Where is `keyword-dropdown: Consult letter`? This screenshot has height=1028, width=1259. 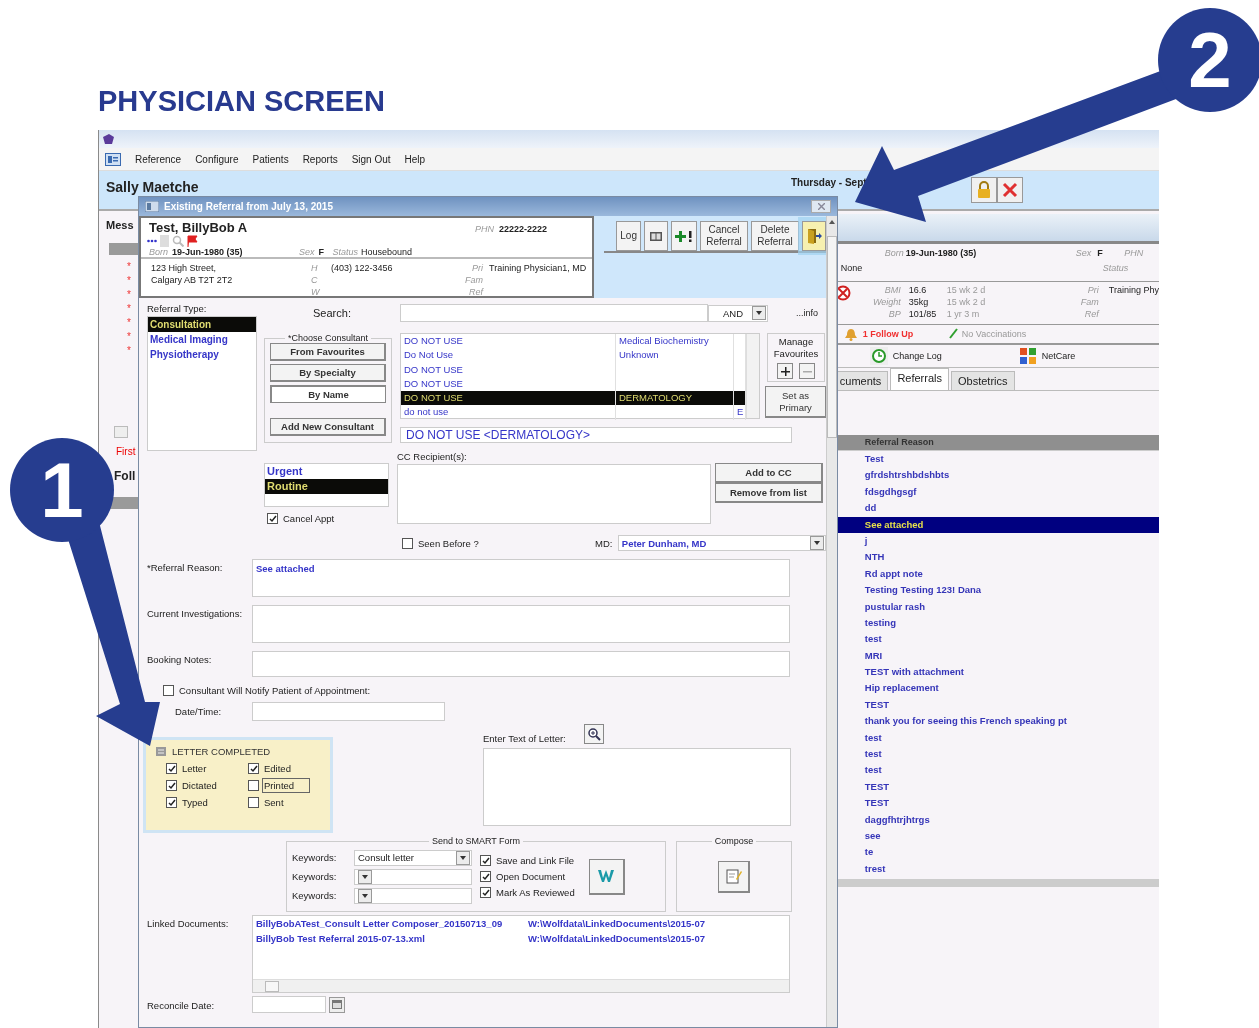
keyword-dropdown: Consult letter is located at coordinates (413, 857).